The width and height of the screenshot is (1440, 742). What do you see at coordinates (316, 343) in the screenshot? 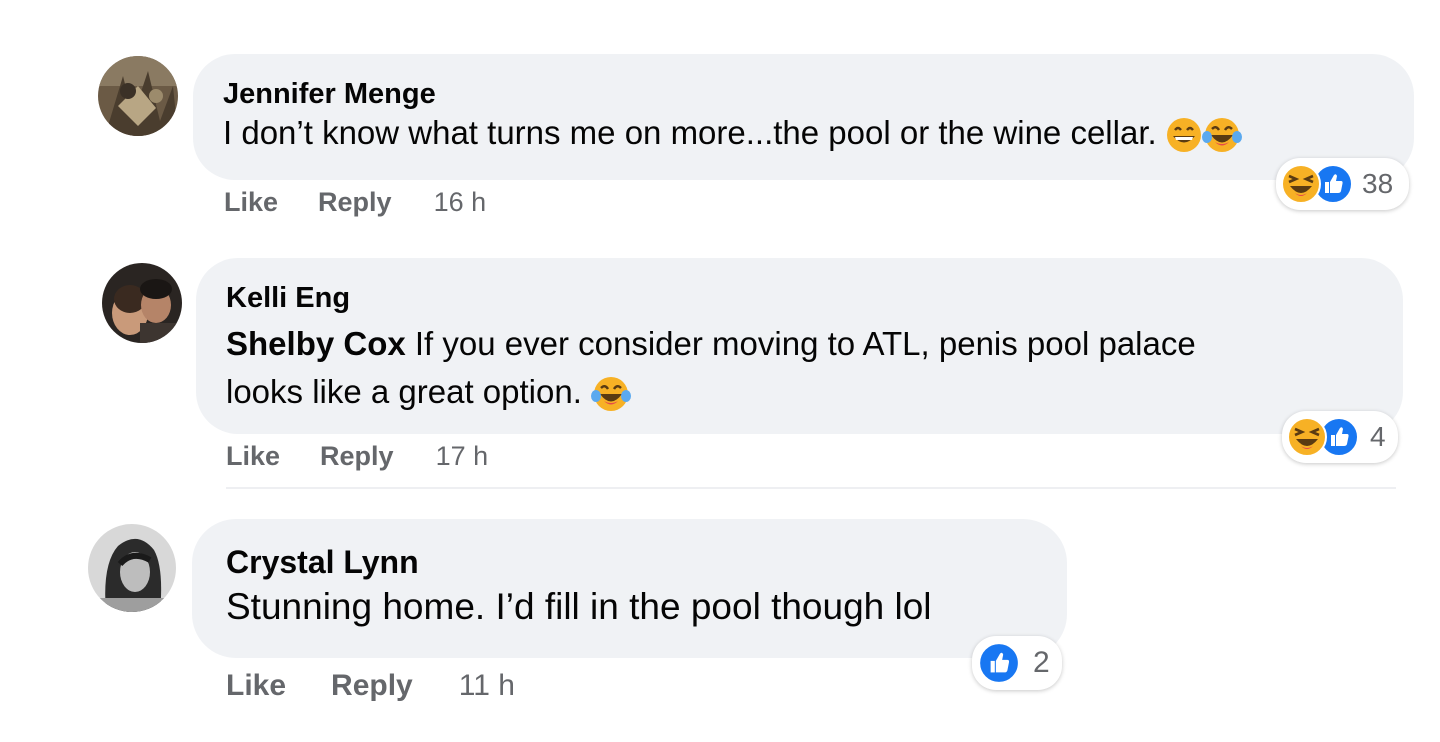
I see `mention-link: Shelby Cox` at bounding box center [316, 343].